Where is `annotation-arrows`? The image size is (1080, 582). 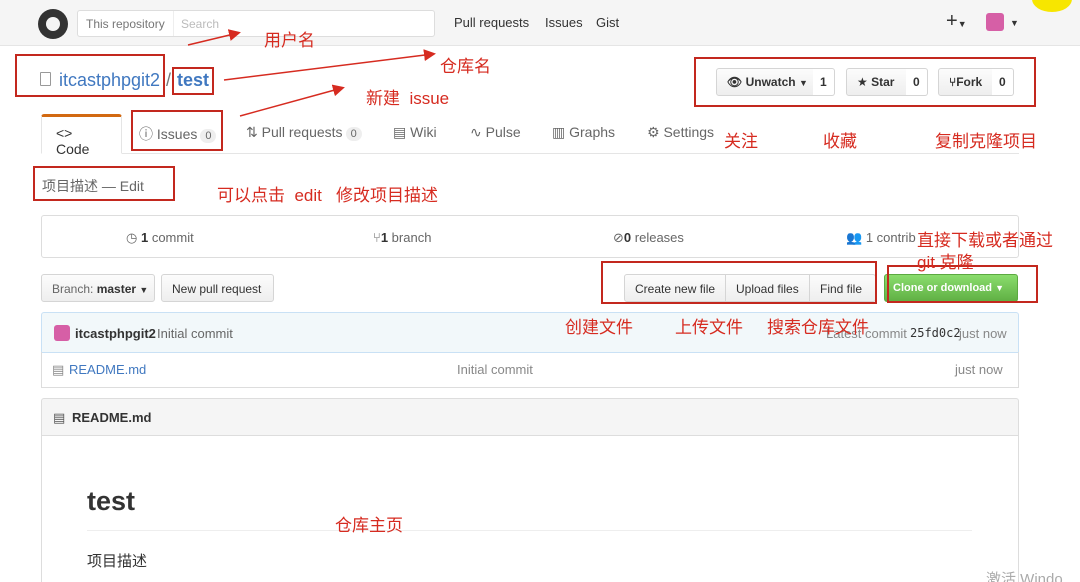 annotation-arrows is located at coordinates (311, 73).